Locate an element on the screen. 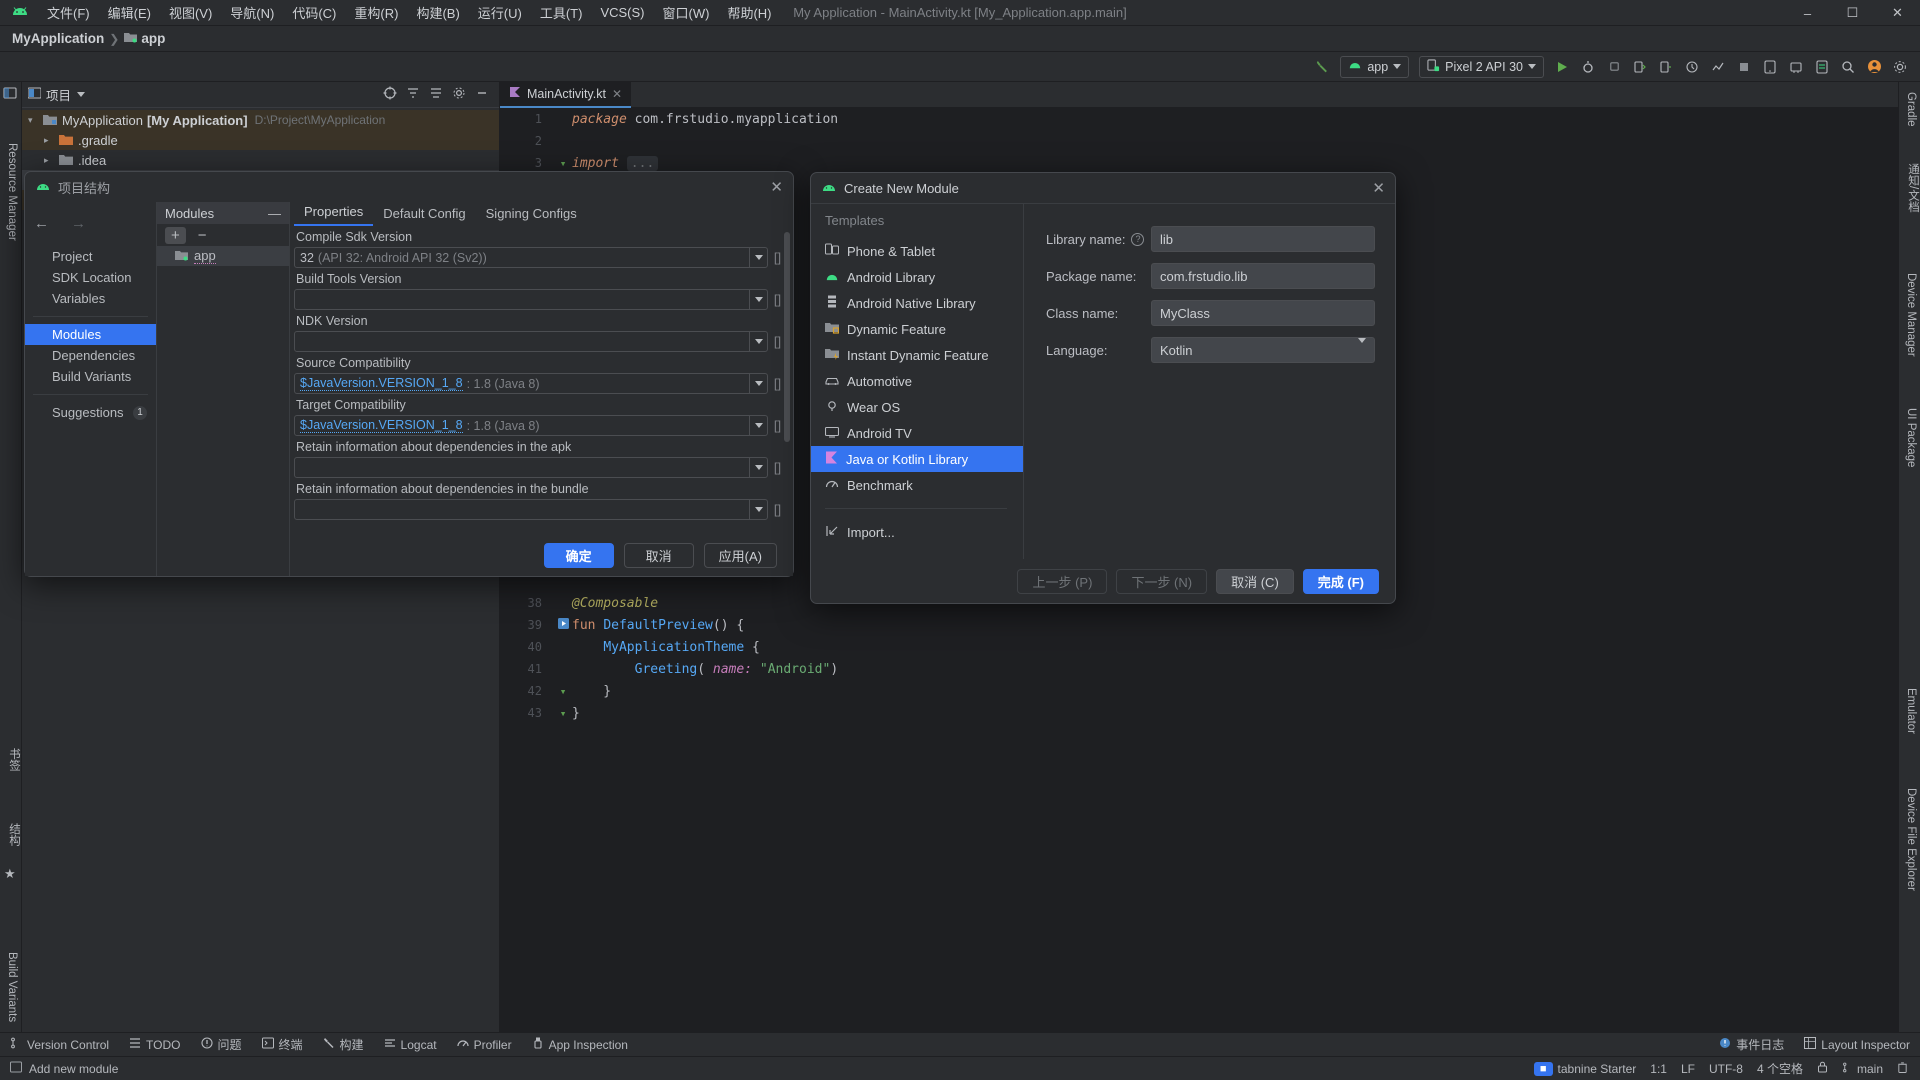 The width and height of the screenshot is (1920, 1080). remove-module-button: − is located at coordinates (202, 235).